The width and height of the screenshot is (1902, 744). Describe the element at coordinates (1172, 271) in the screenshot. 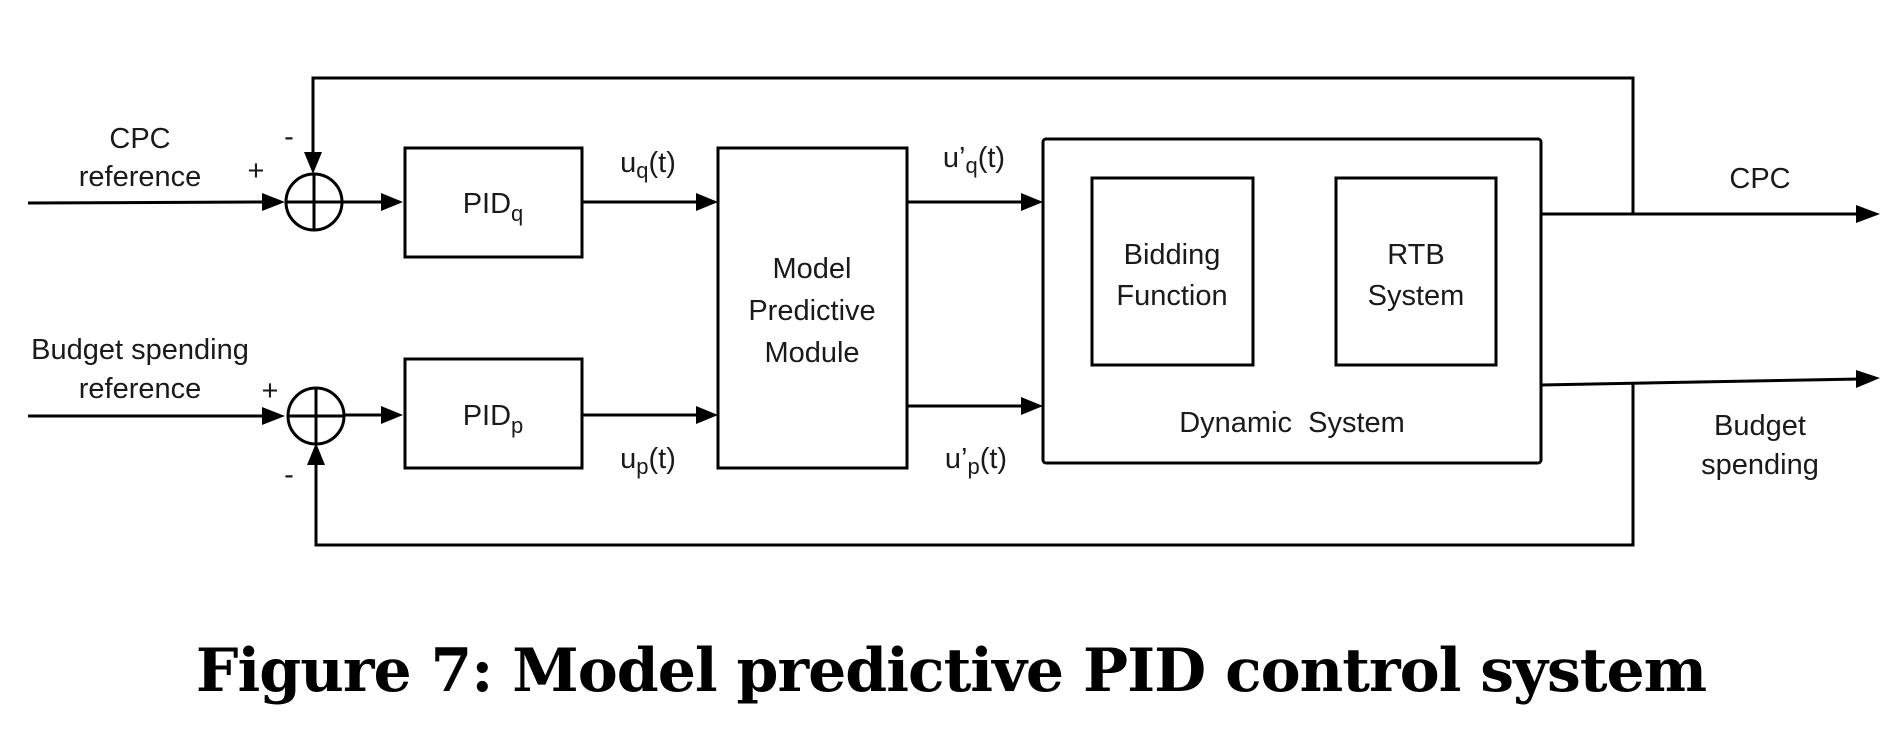

I see `bidding-function-block` at that location.